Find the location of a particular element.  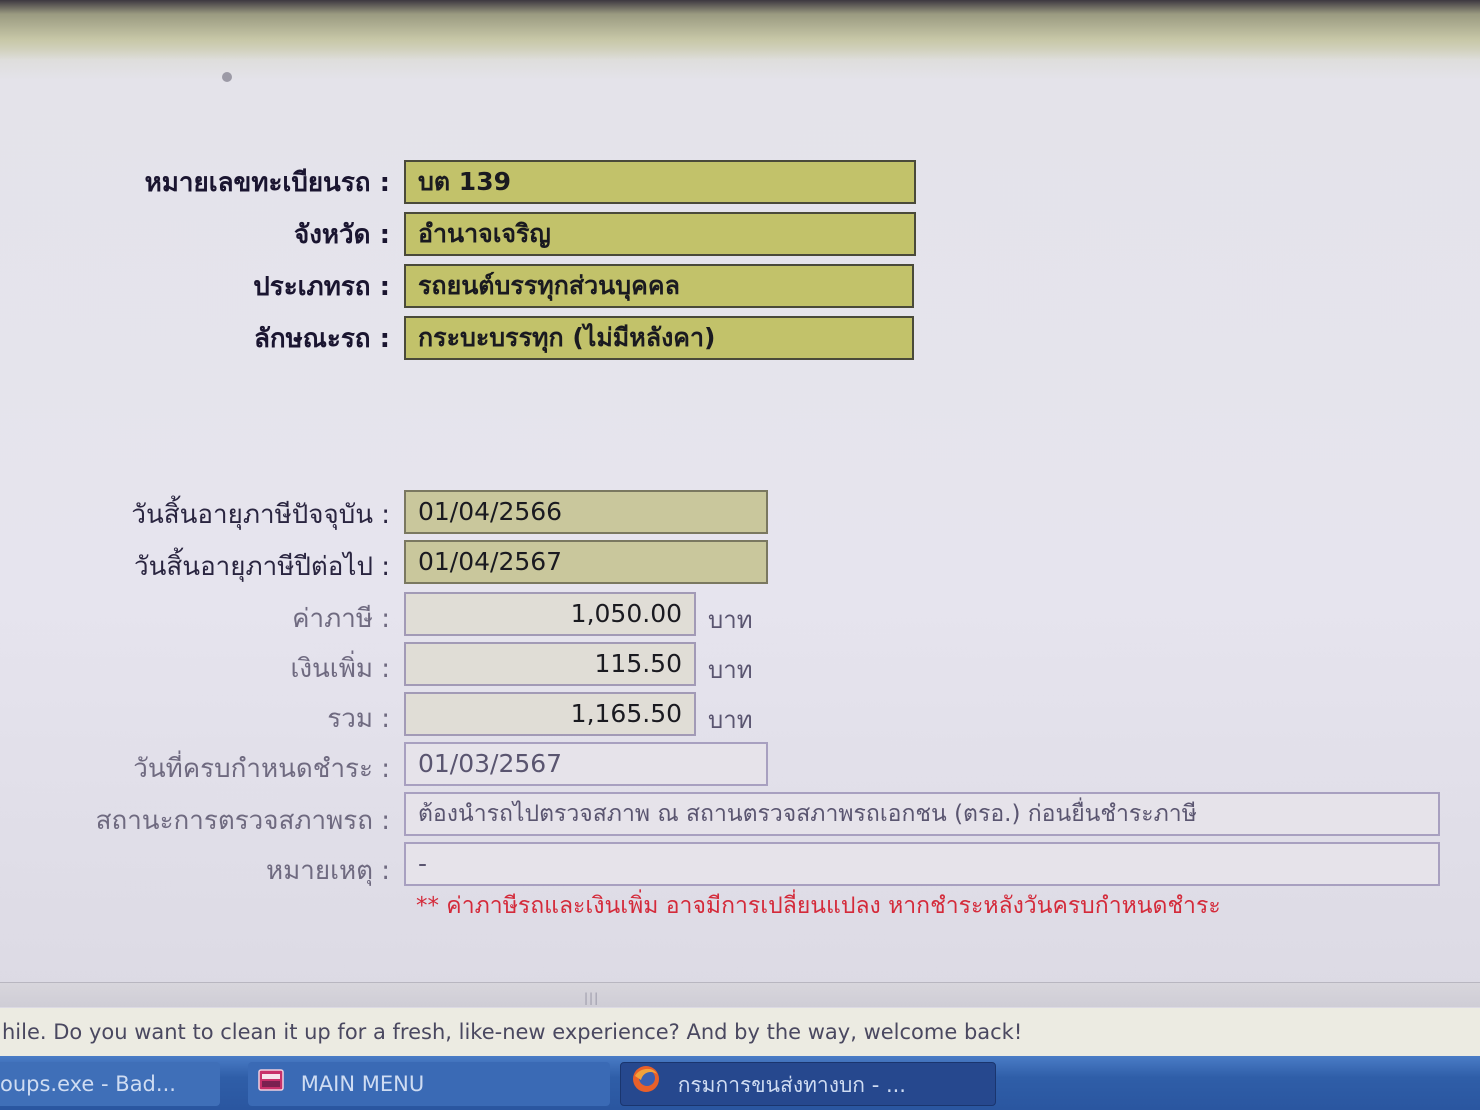

current-expiry-label: วันสิ้นอายุภาษีปัจจุบัน : is located at coordinates (260, 515).